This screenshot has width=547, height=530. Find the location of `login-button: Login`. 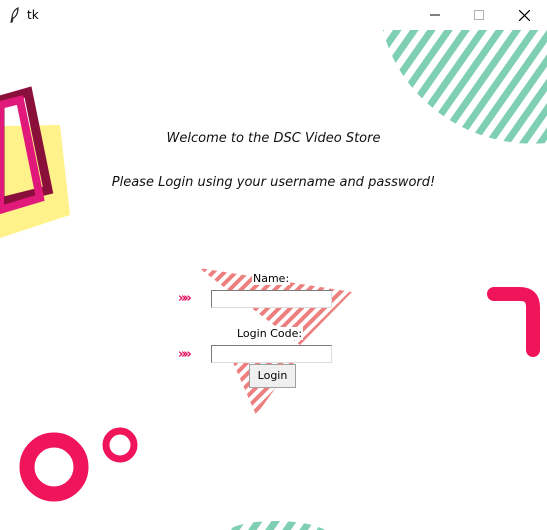

login-button: Login is located at coordinates (272, 376).